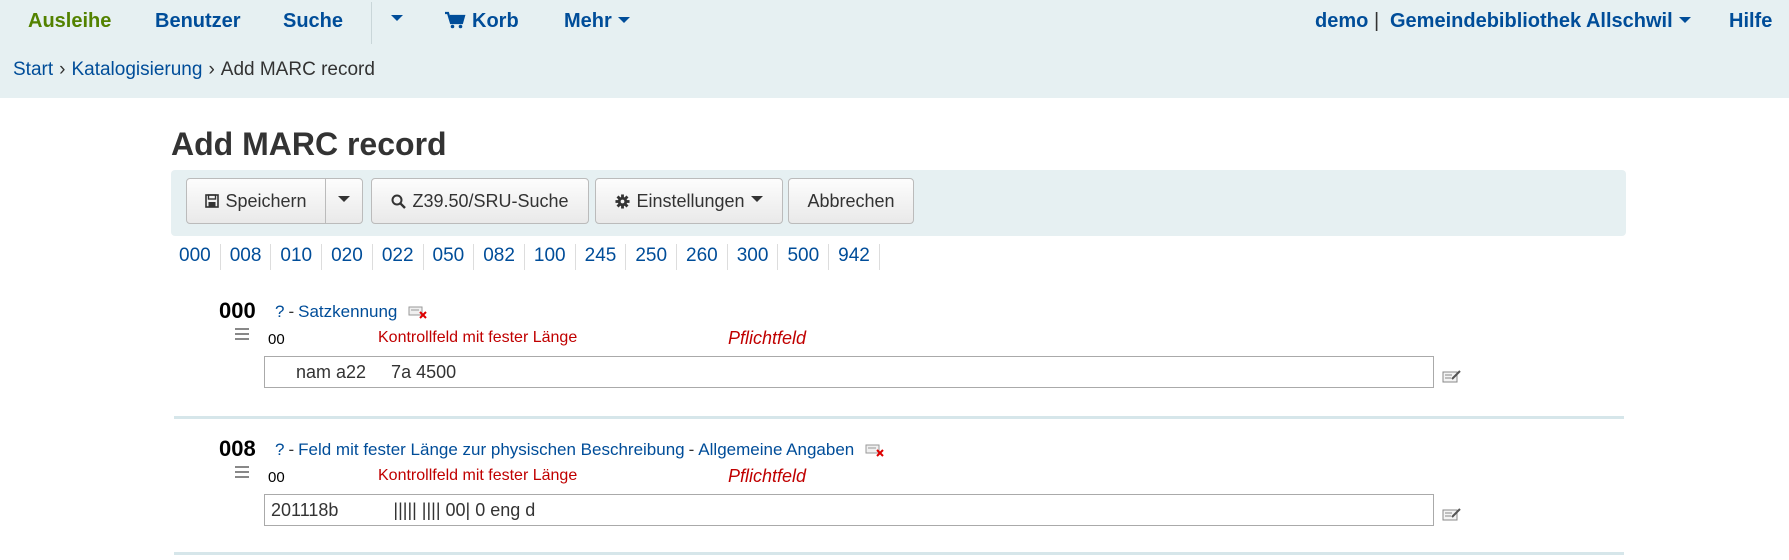  What do you see at coordinates (297, 257) in the screenshot?
I see `tag-link-010: 010` at bounding box center [297, 257].